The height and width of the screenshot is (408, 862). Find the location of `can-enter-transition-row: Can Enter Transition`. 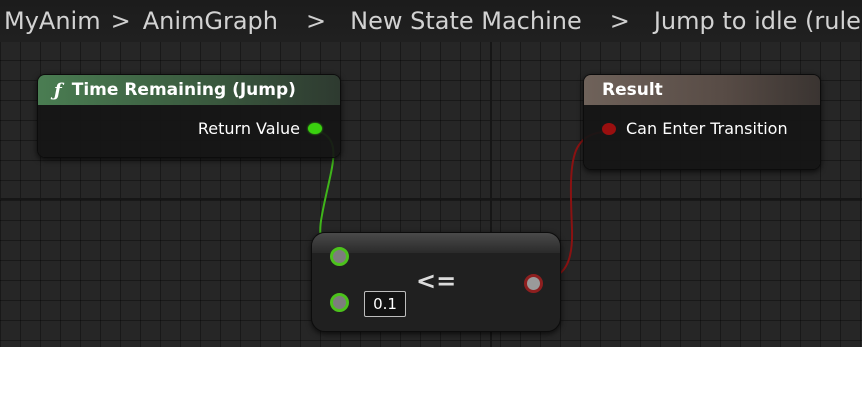

can-enter-transition-row: Can Enter Transition is located at coordinates (695, 128).